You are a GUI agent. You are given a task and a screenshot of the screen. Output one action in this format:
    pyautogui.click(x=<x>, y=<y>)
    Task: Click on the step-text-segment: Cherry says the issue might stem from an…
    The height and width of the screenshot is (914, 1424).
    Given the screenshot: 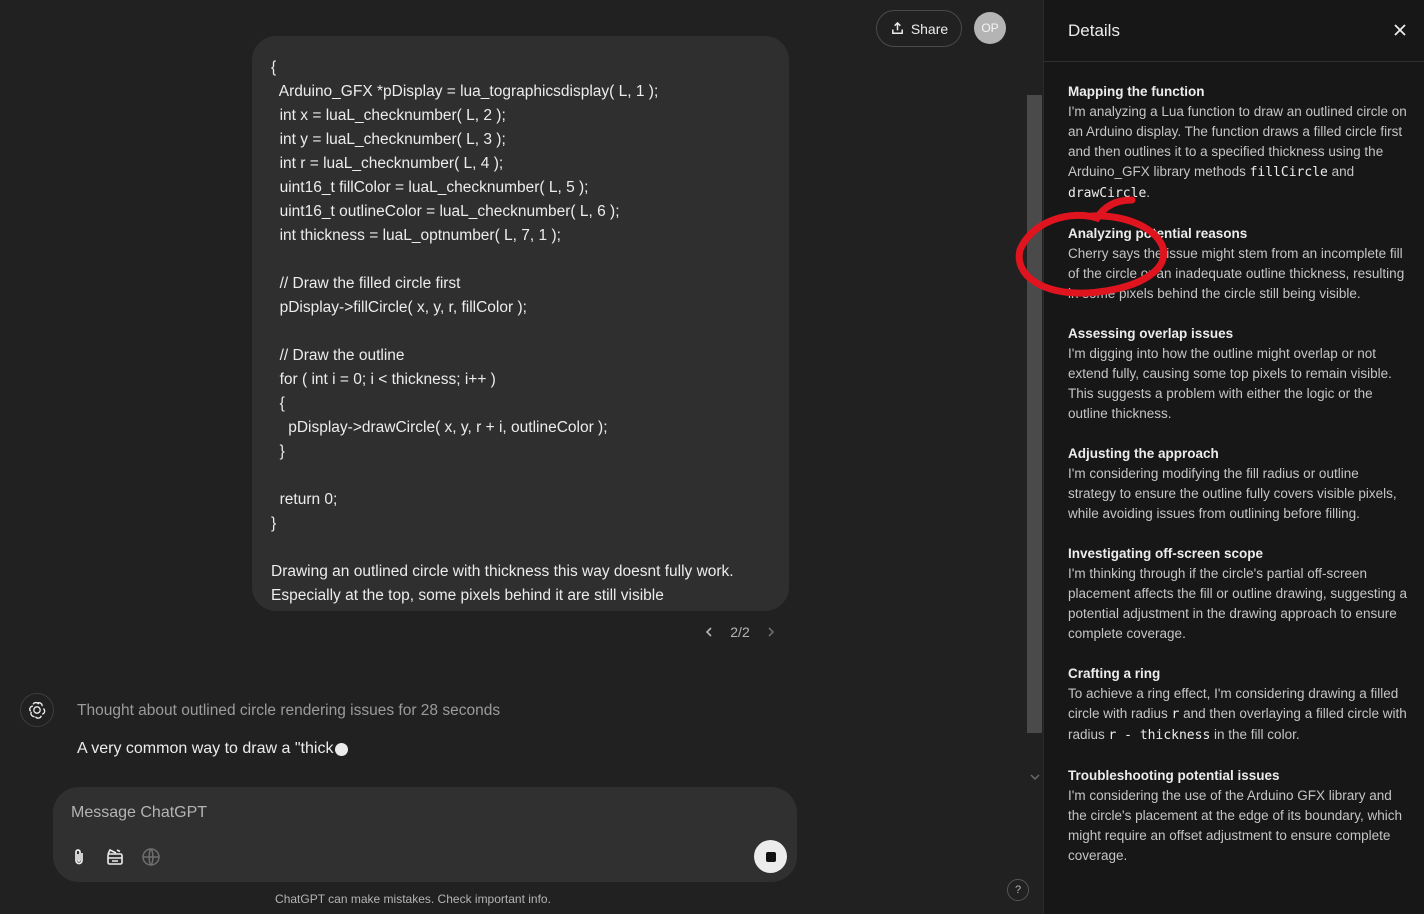 What is the action you would take?
    pyautogui.click(x=1236, y=273)
    